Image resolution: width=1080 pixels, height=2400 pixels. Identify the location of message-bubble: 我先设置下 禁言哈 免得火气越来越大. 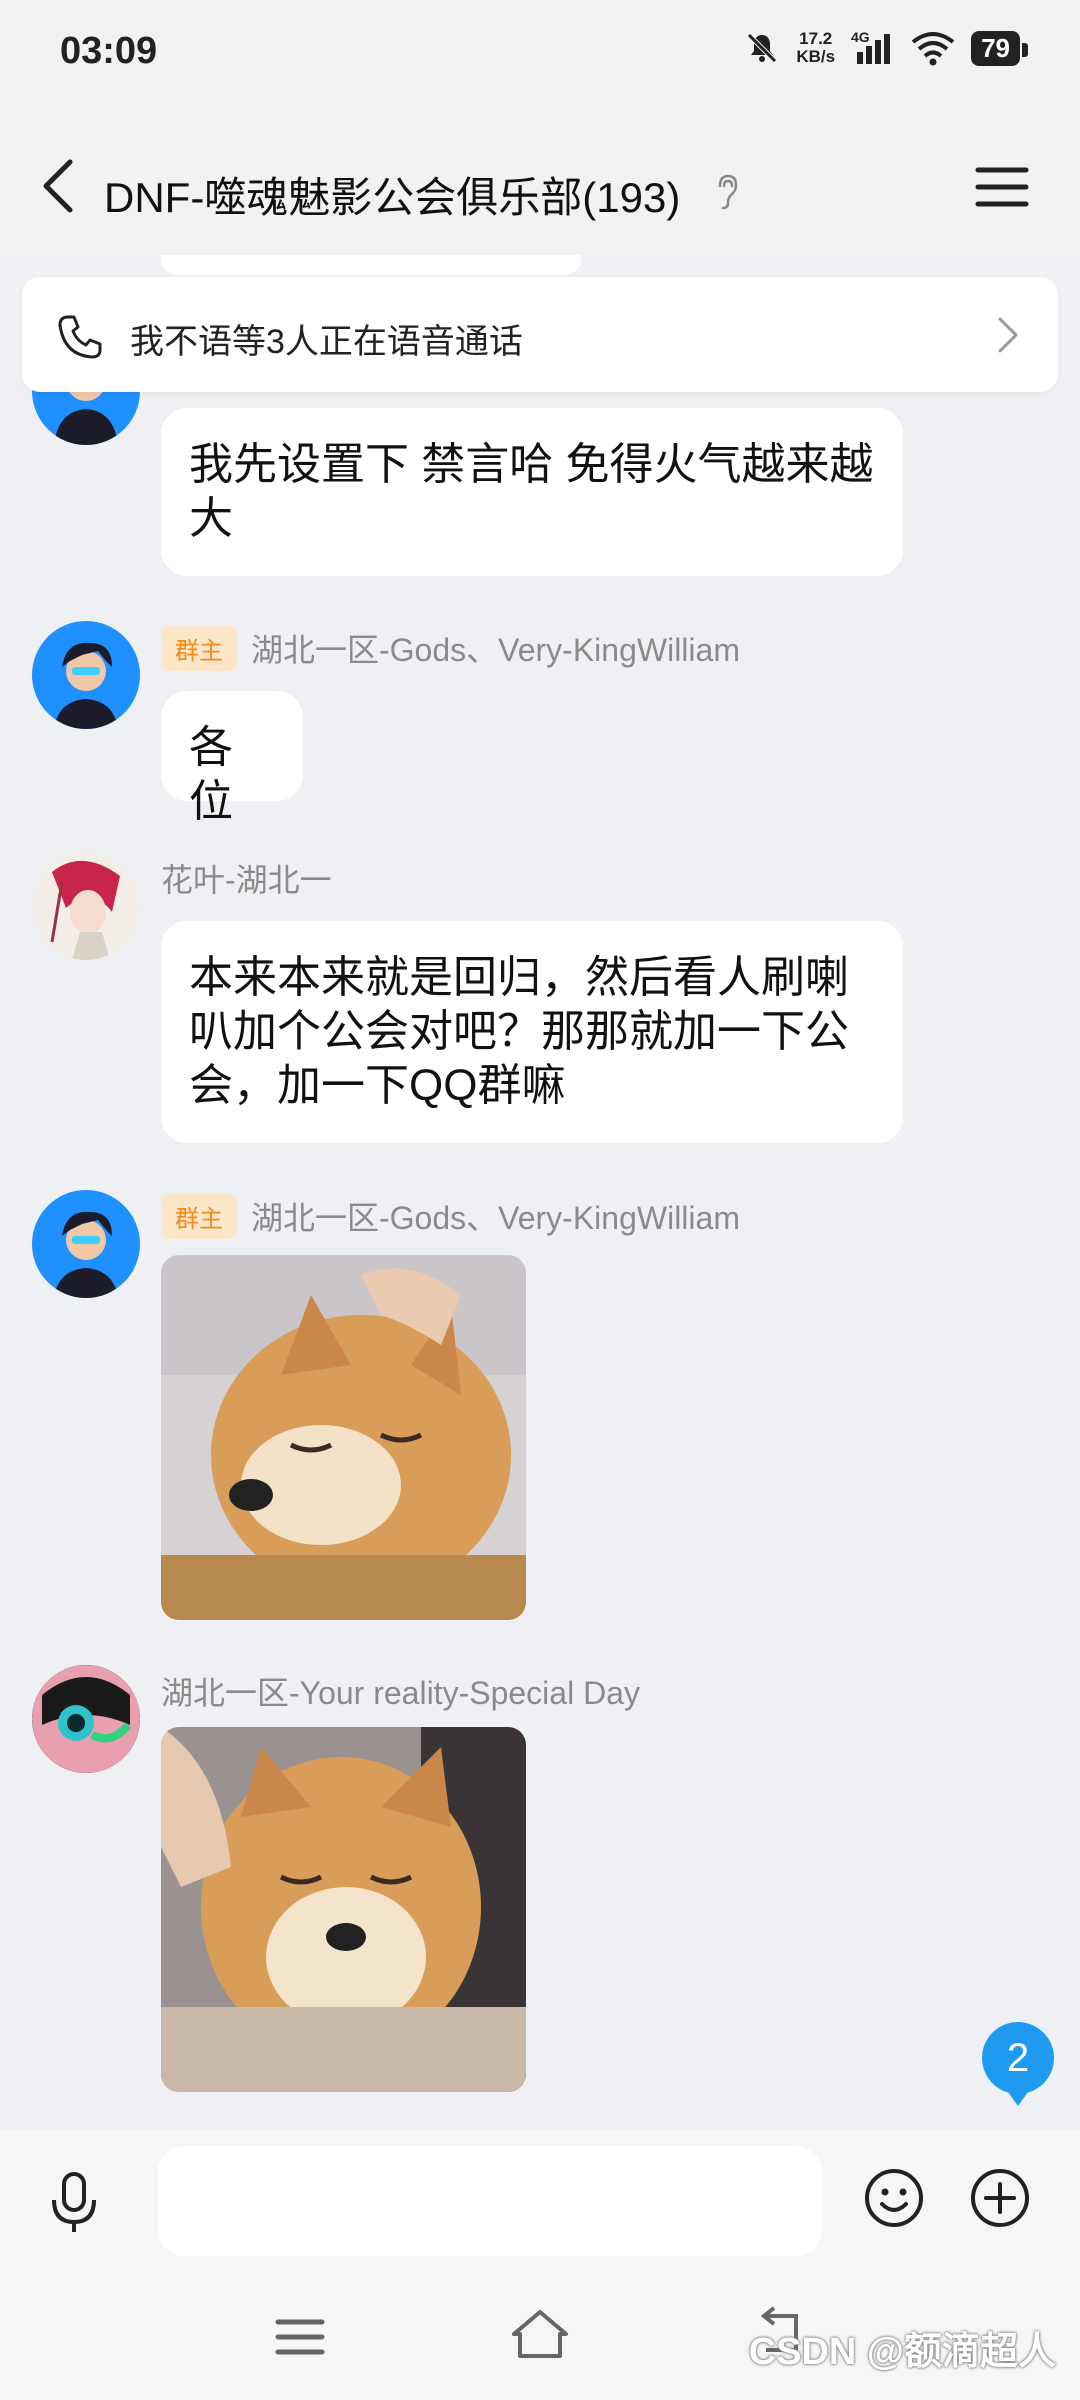
(532, 492).